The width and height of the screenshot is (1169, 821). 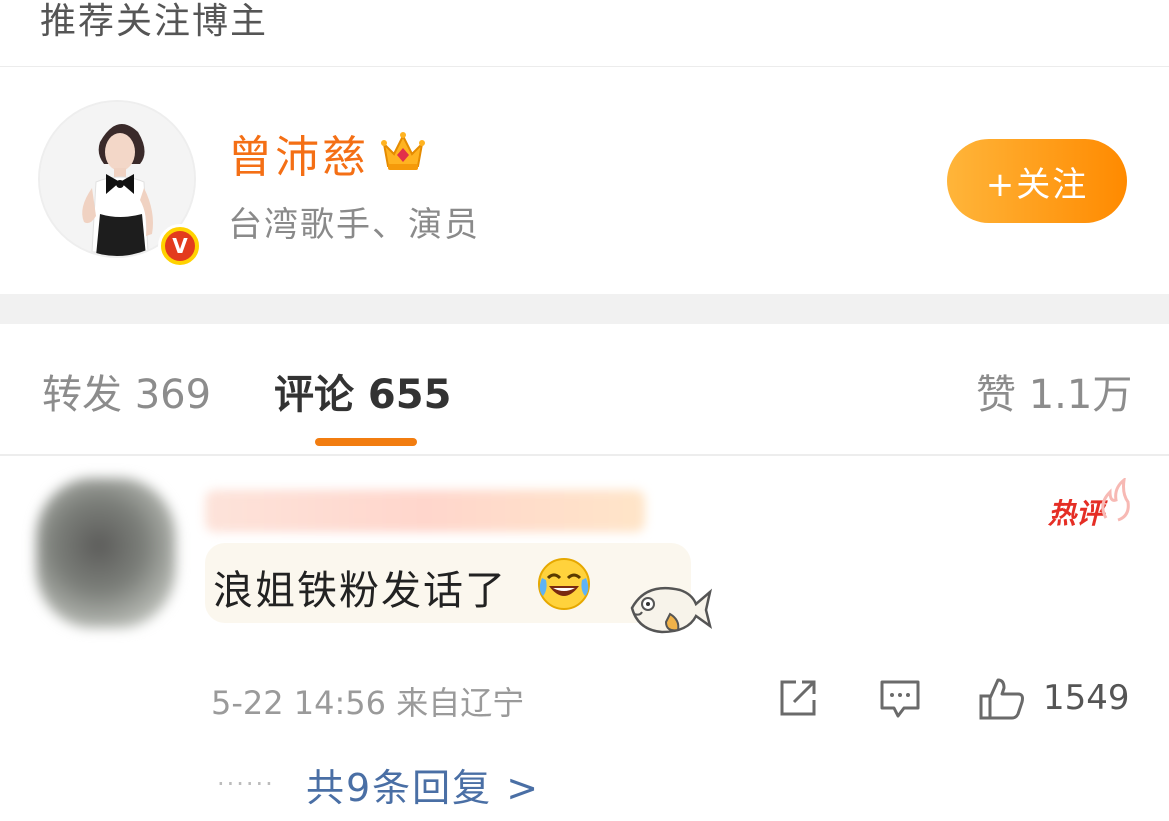 I want to click on flame-icon, so click(x=1113, y=501).